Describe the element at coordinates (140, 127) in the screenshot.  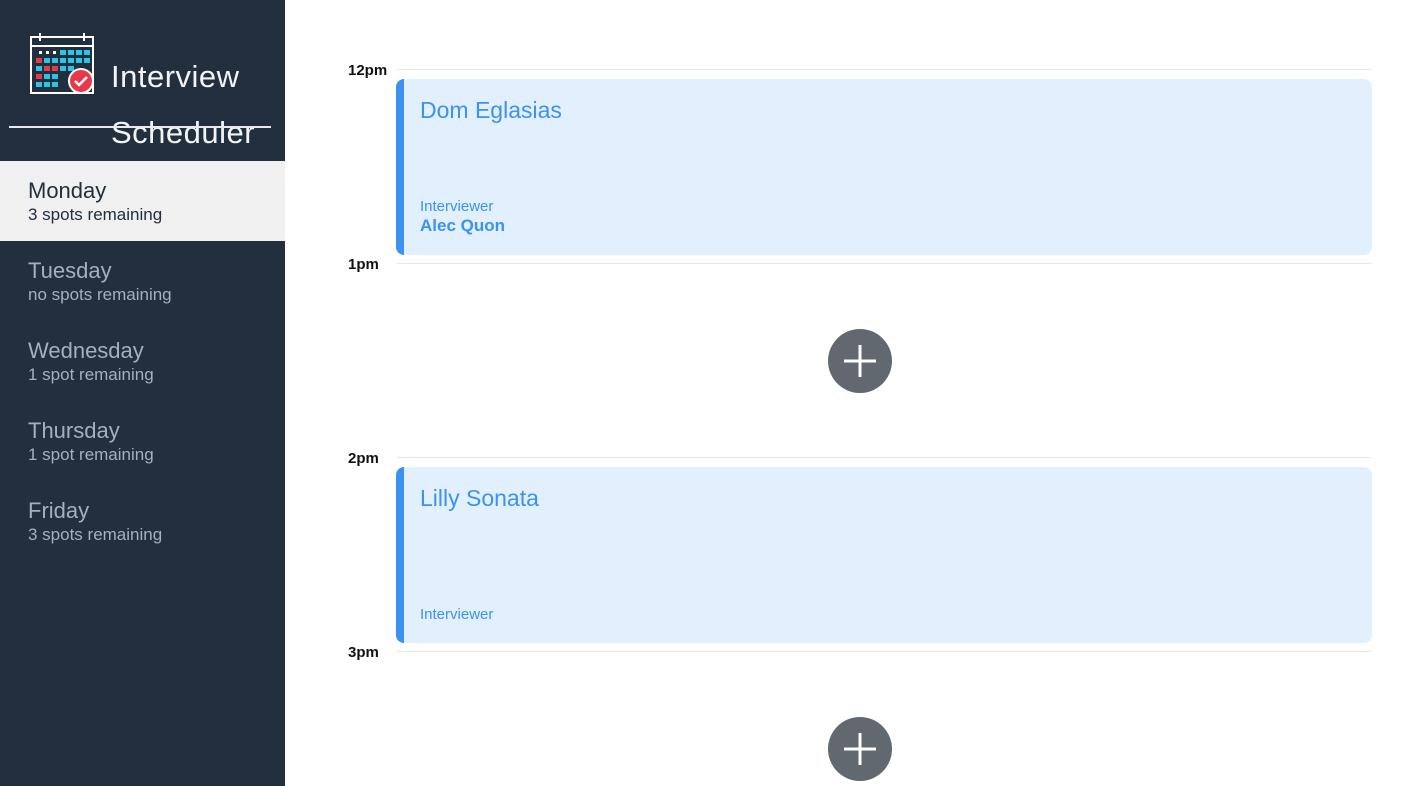
I see `sidebar-divider` at that location.